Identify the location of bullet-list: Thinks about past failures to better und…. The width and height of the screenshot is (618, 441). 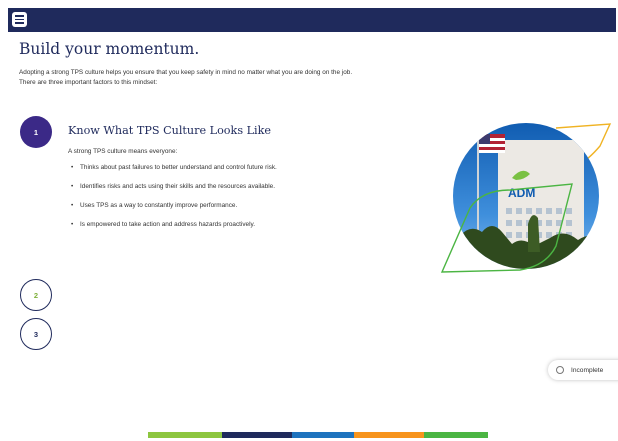
(172, 201).